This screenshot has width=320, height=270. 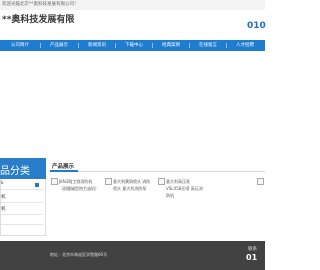 What do you see at coordinates (40, 4) in the screenshot?
I see `welcome-text: 欢迎光临北京**奥科技发展有限公司！` at bounding box center [40, 4].